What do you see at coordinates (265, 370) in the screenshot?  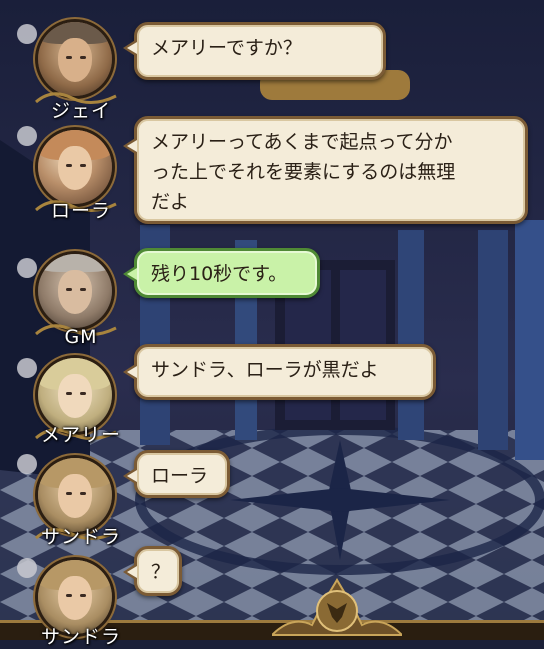 I see `message-text: サンドラ、ローラが黒だよ` at bounding box center [265, 370].